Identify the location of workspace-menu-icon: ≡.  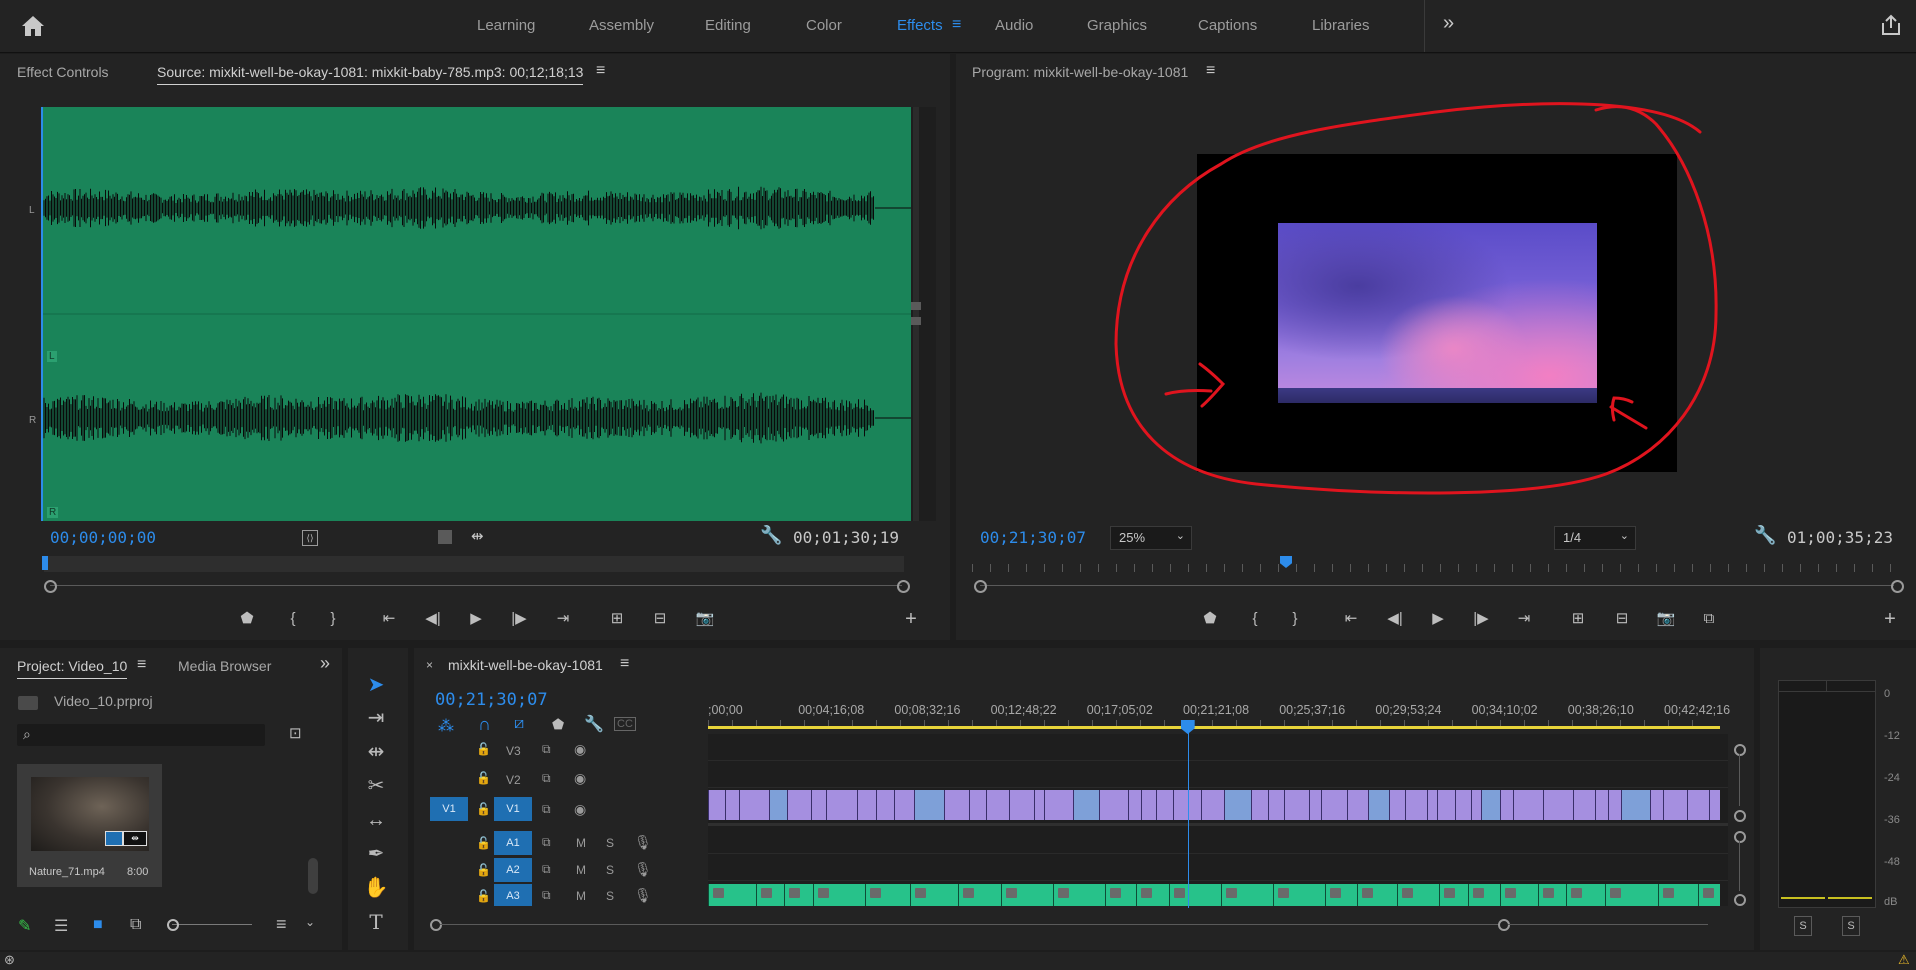
(956, 25).